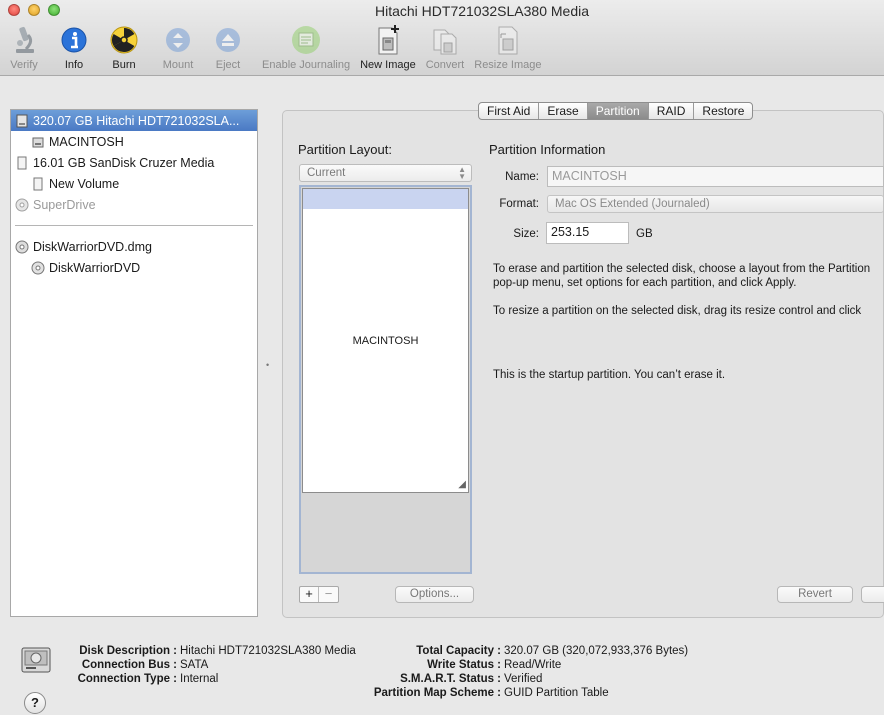 The width and height of the screenshot is (884, 715). I want to click on hard-disk-icon, so click(22, 121).